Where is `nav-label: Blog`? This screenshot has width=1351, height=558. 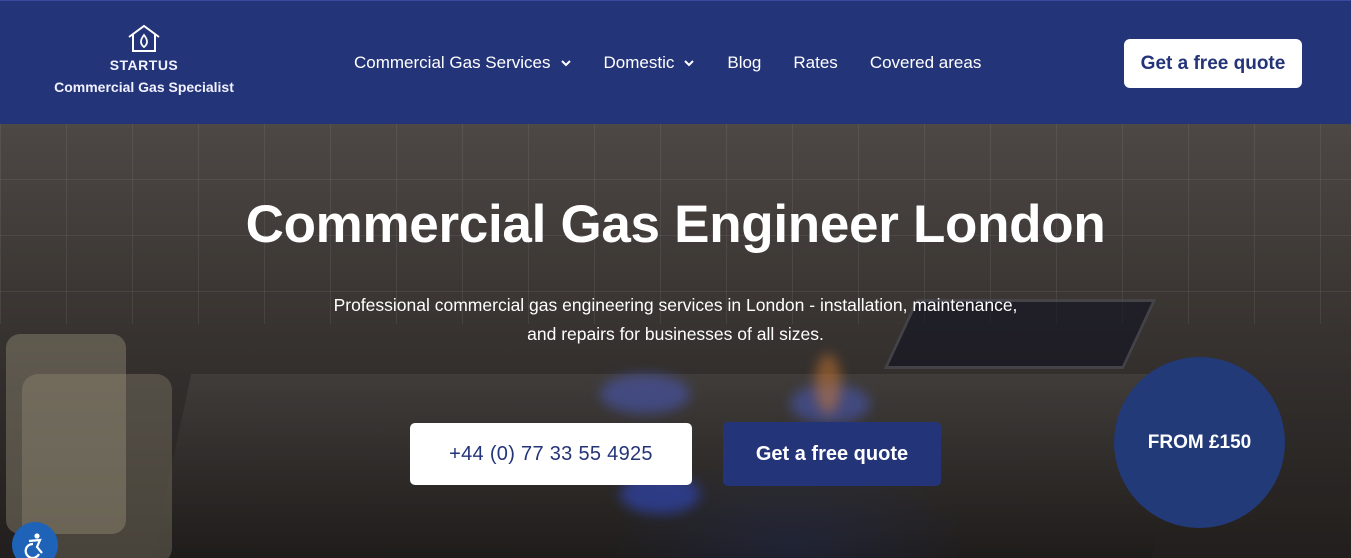 nav-label: Blog is located at coordinates (744, 62).